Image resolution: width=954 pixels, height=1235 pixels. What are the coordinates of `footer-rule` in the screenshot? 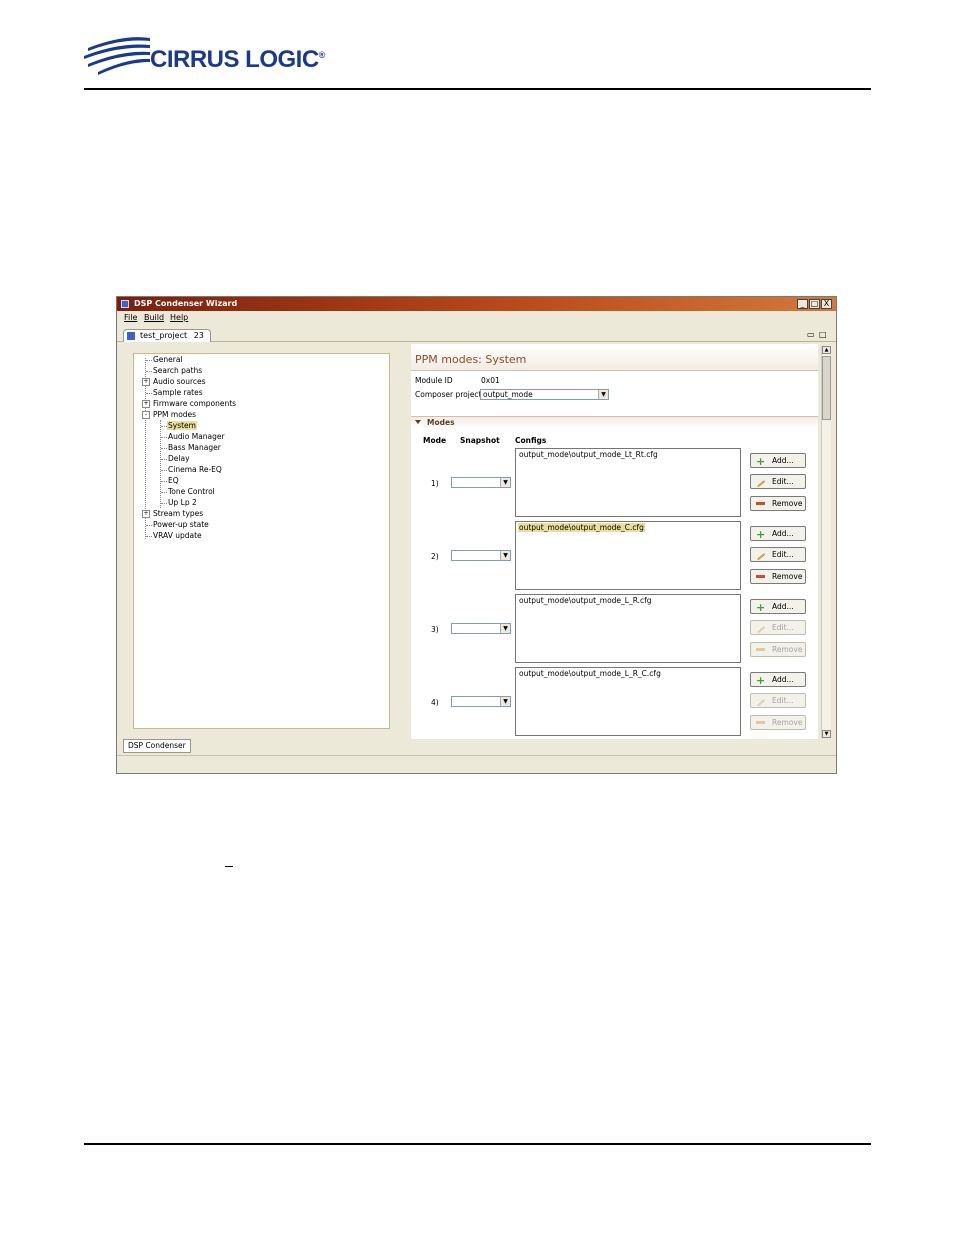 It's located at (477, 1144).